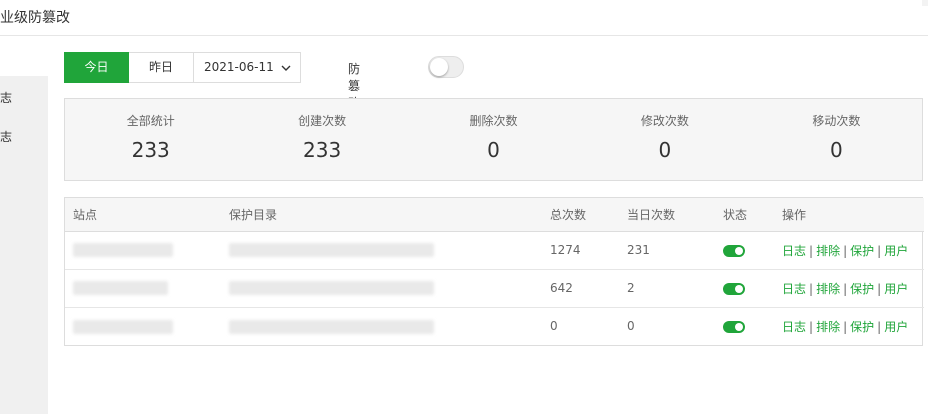 Image resolution: width=928 pixels, height=414 pixels. Describe the element at coordinates (96, 67) in the screenshot. I see `today-button: 今日` at that location.